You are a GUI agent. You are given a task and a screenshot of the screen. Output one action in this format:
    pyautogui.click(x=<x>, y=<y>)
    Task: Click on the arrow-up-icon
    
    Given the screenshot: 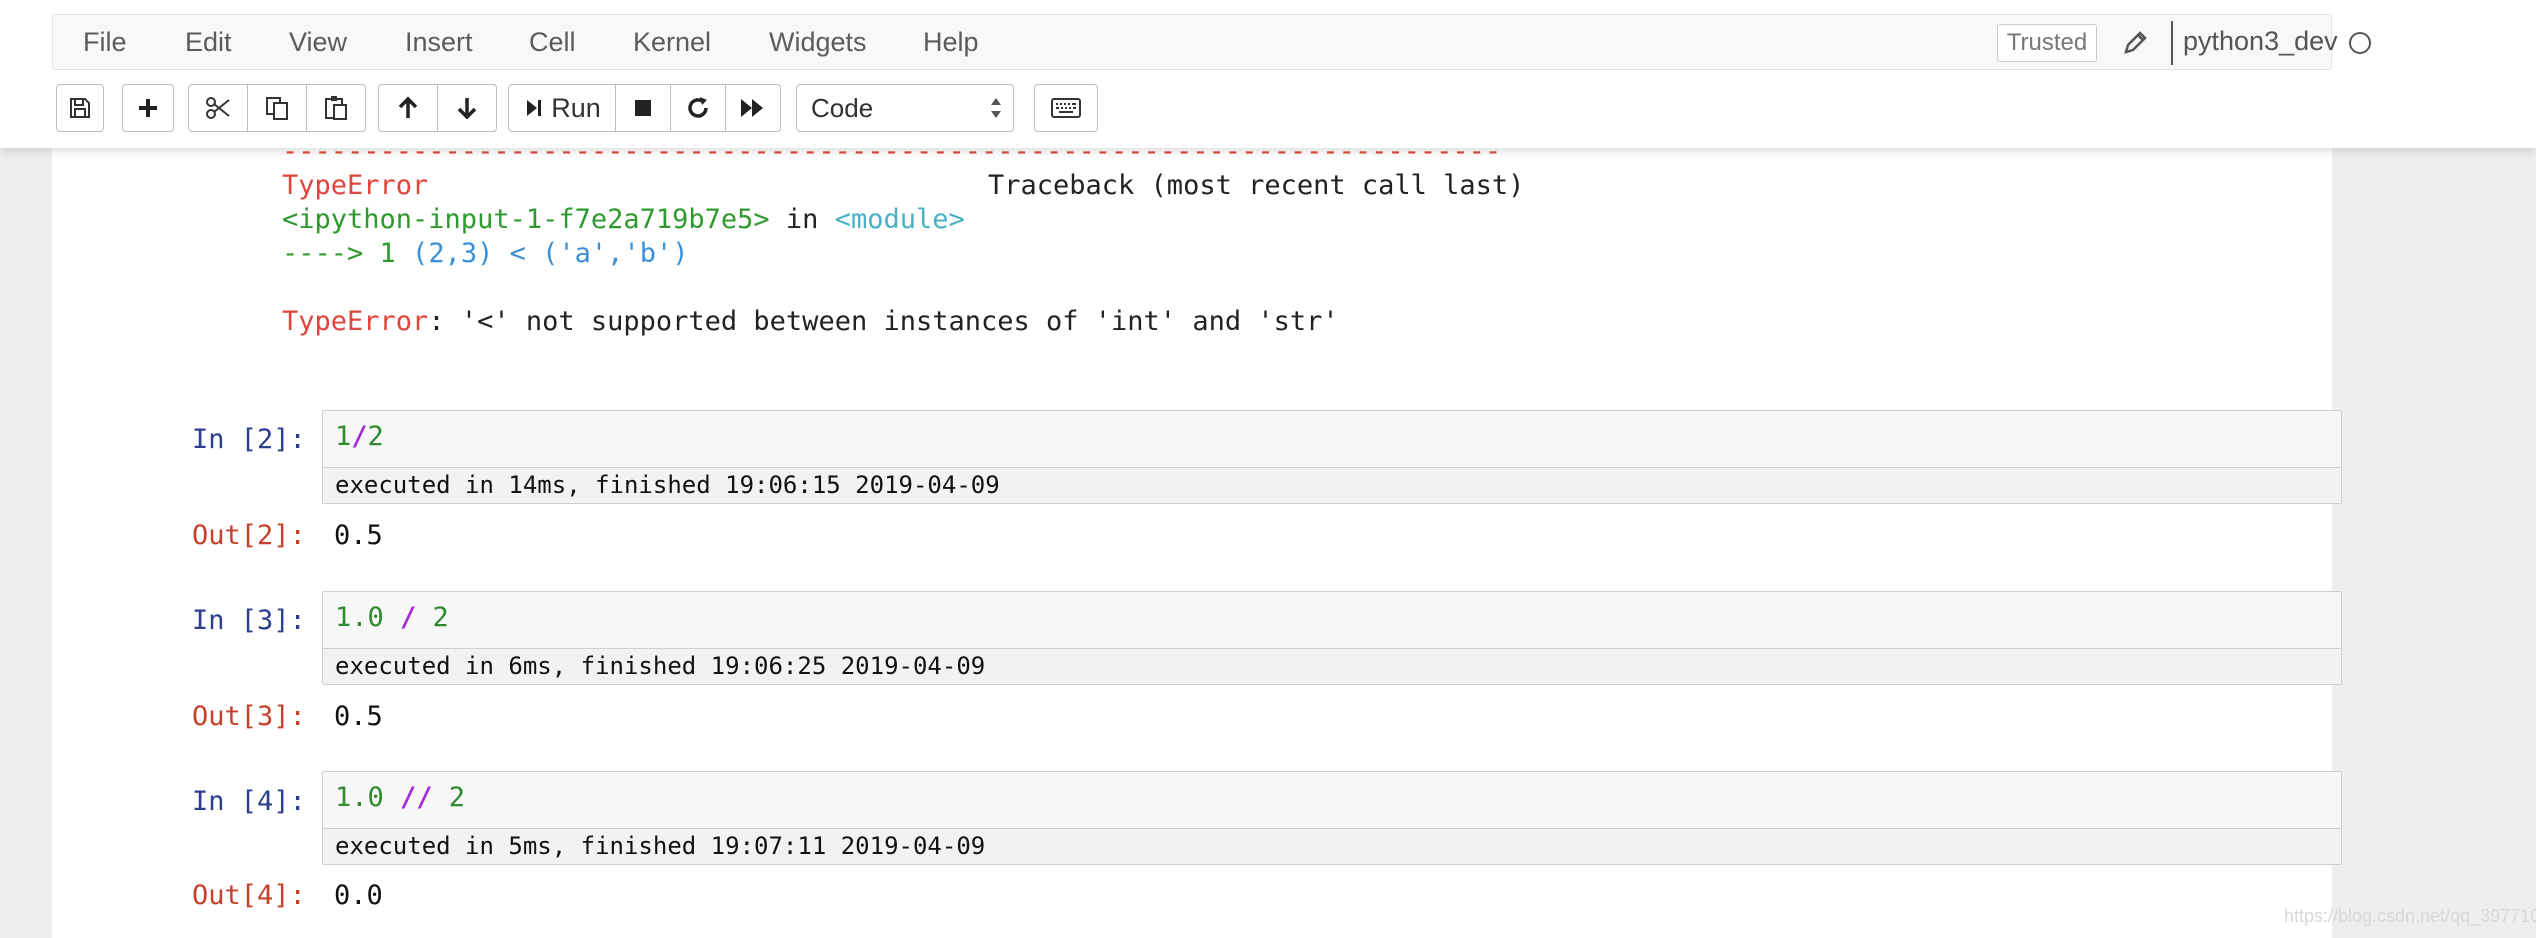 What is the action you would take?
    pyautogui.click(x=408, y=107)
    